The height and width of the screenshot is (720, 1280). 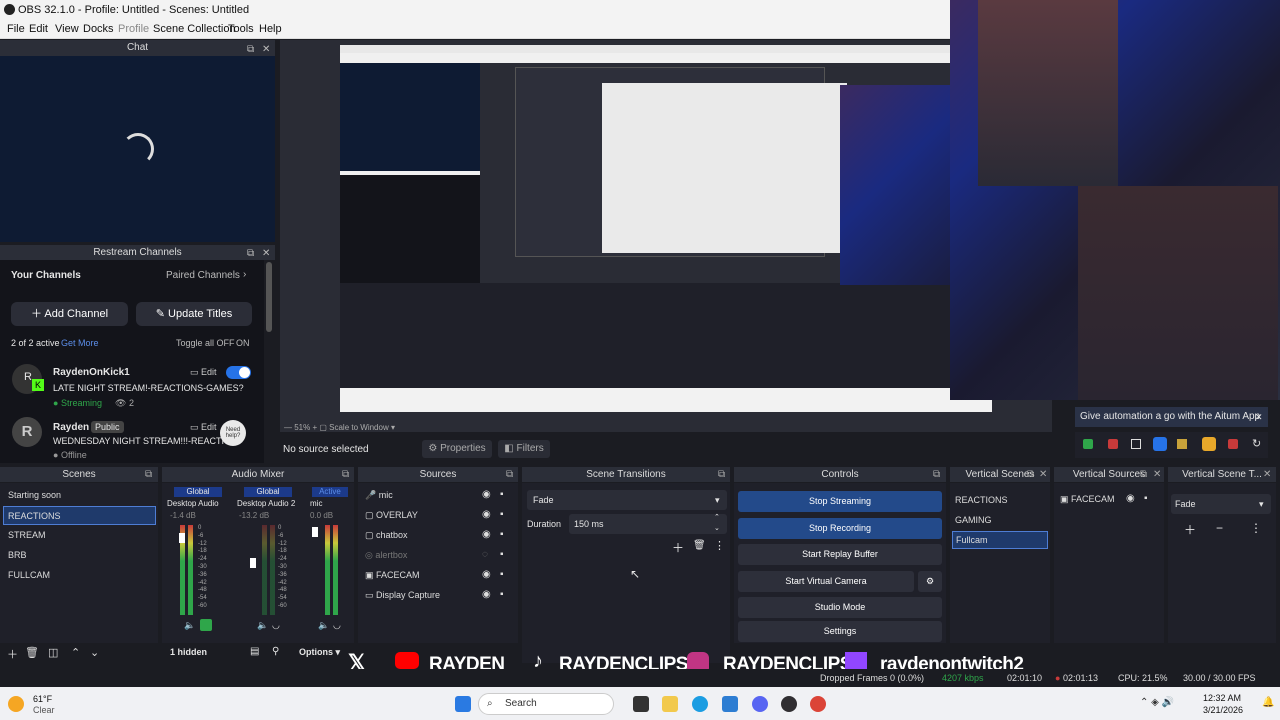 I want to click on paired-channels-link: Paired Channels, so click(x=203, y=275).